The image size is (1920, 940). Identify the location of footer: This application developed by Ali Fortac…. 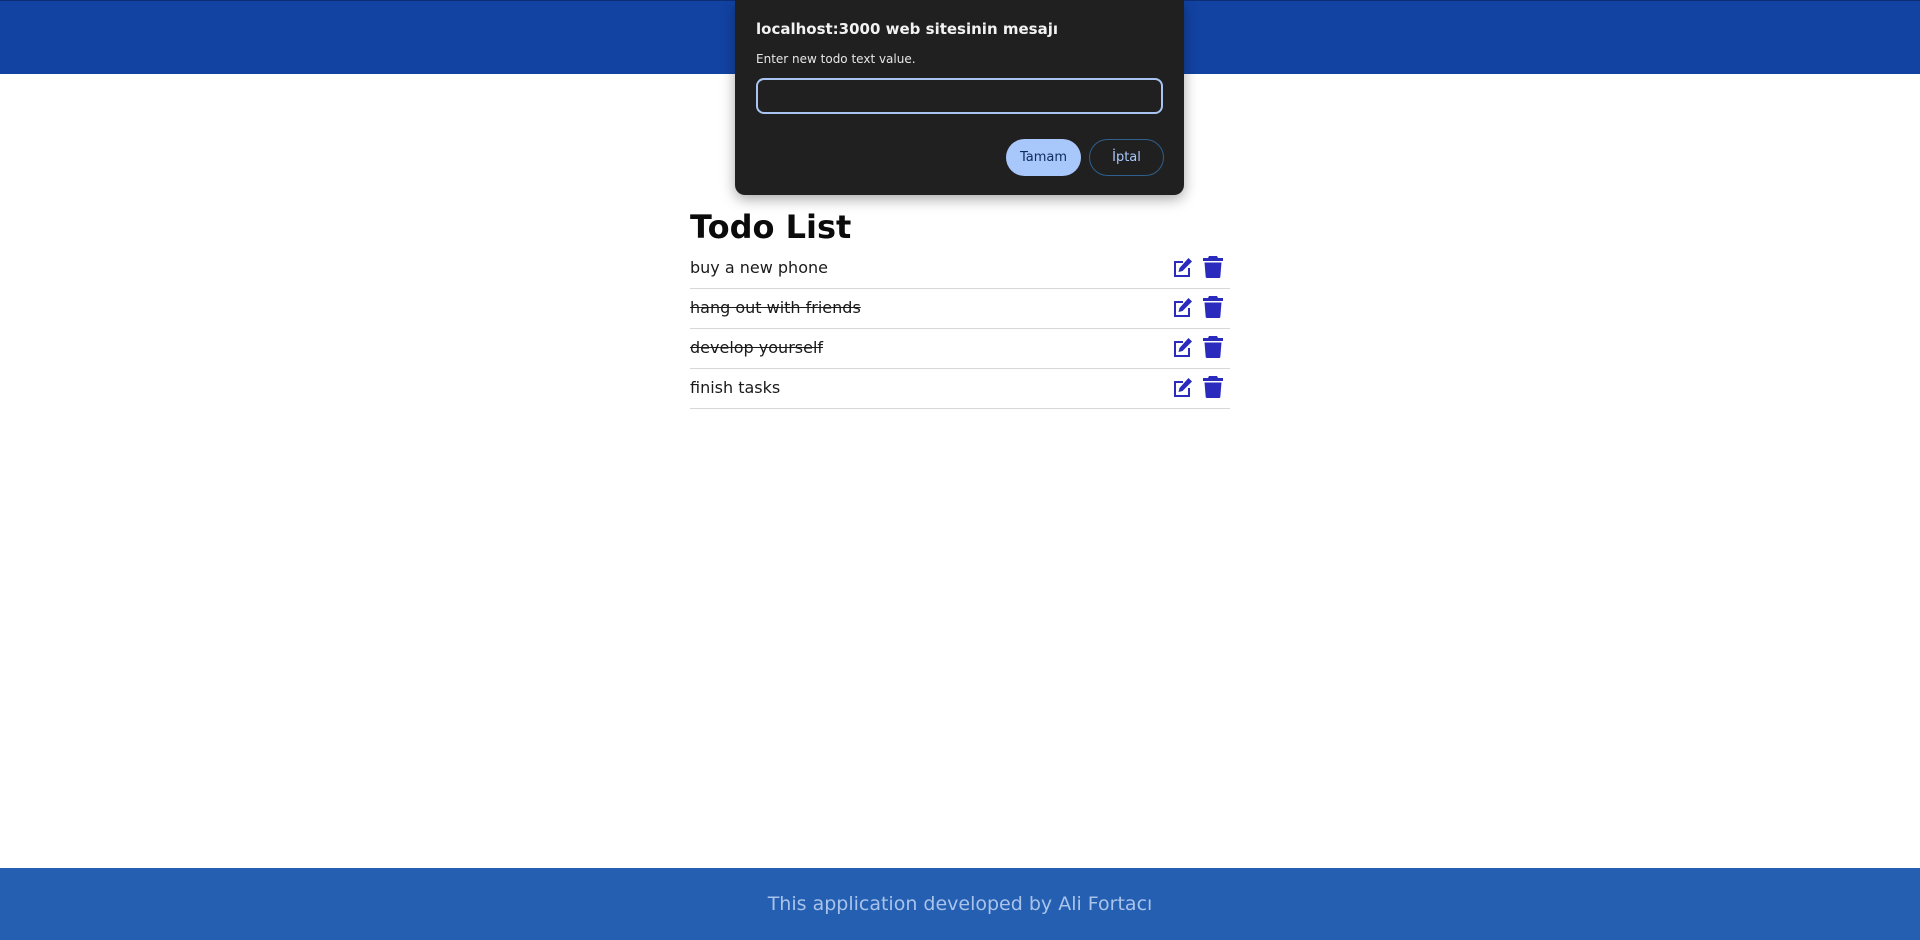
(960, 904).